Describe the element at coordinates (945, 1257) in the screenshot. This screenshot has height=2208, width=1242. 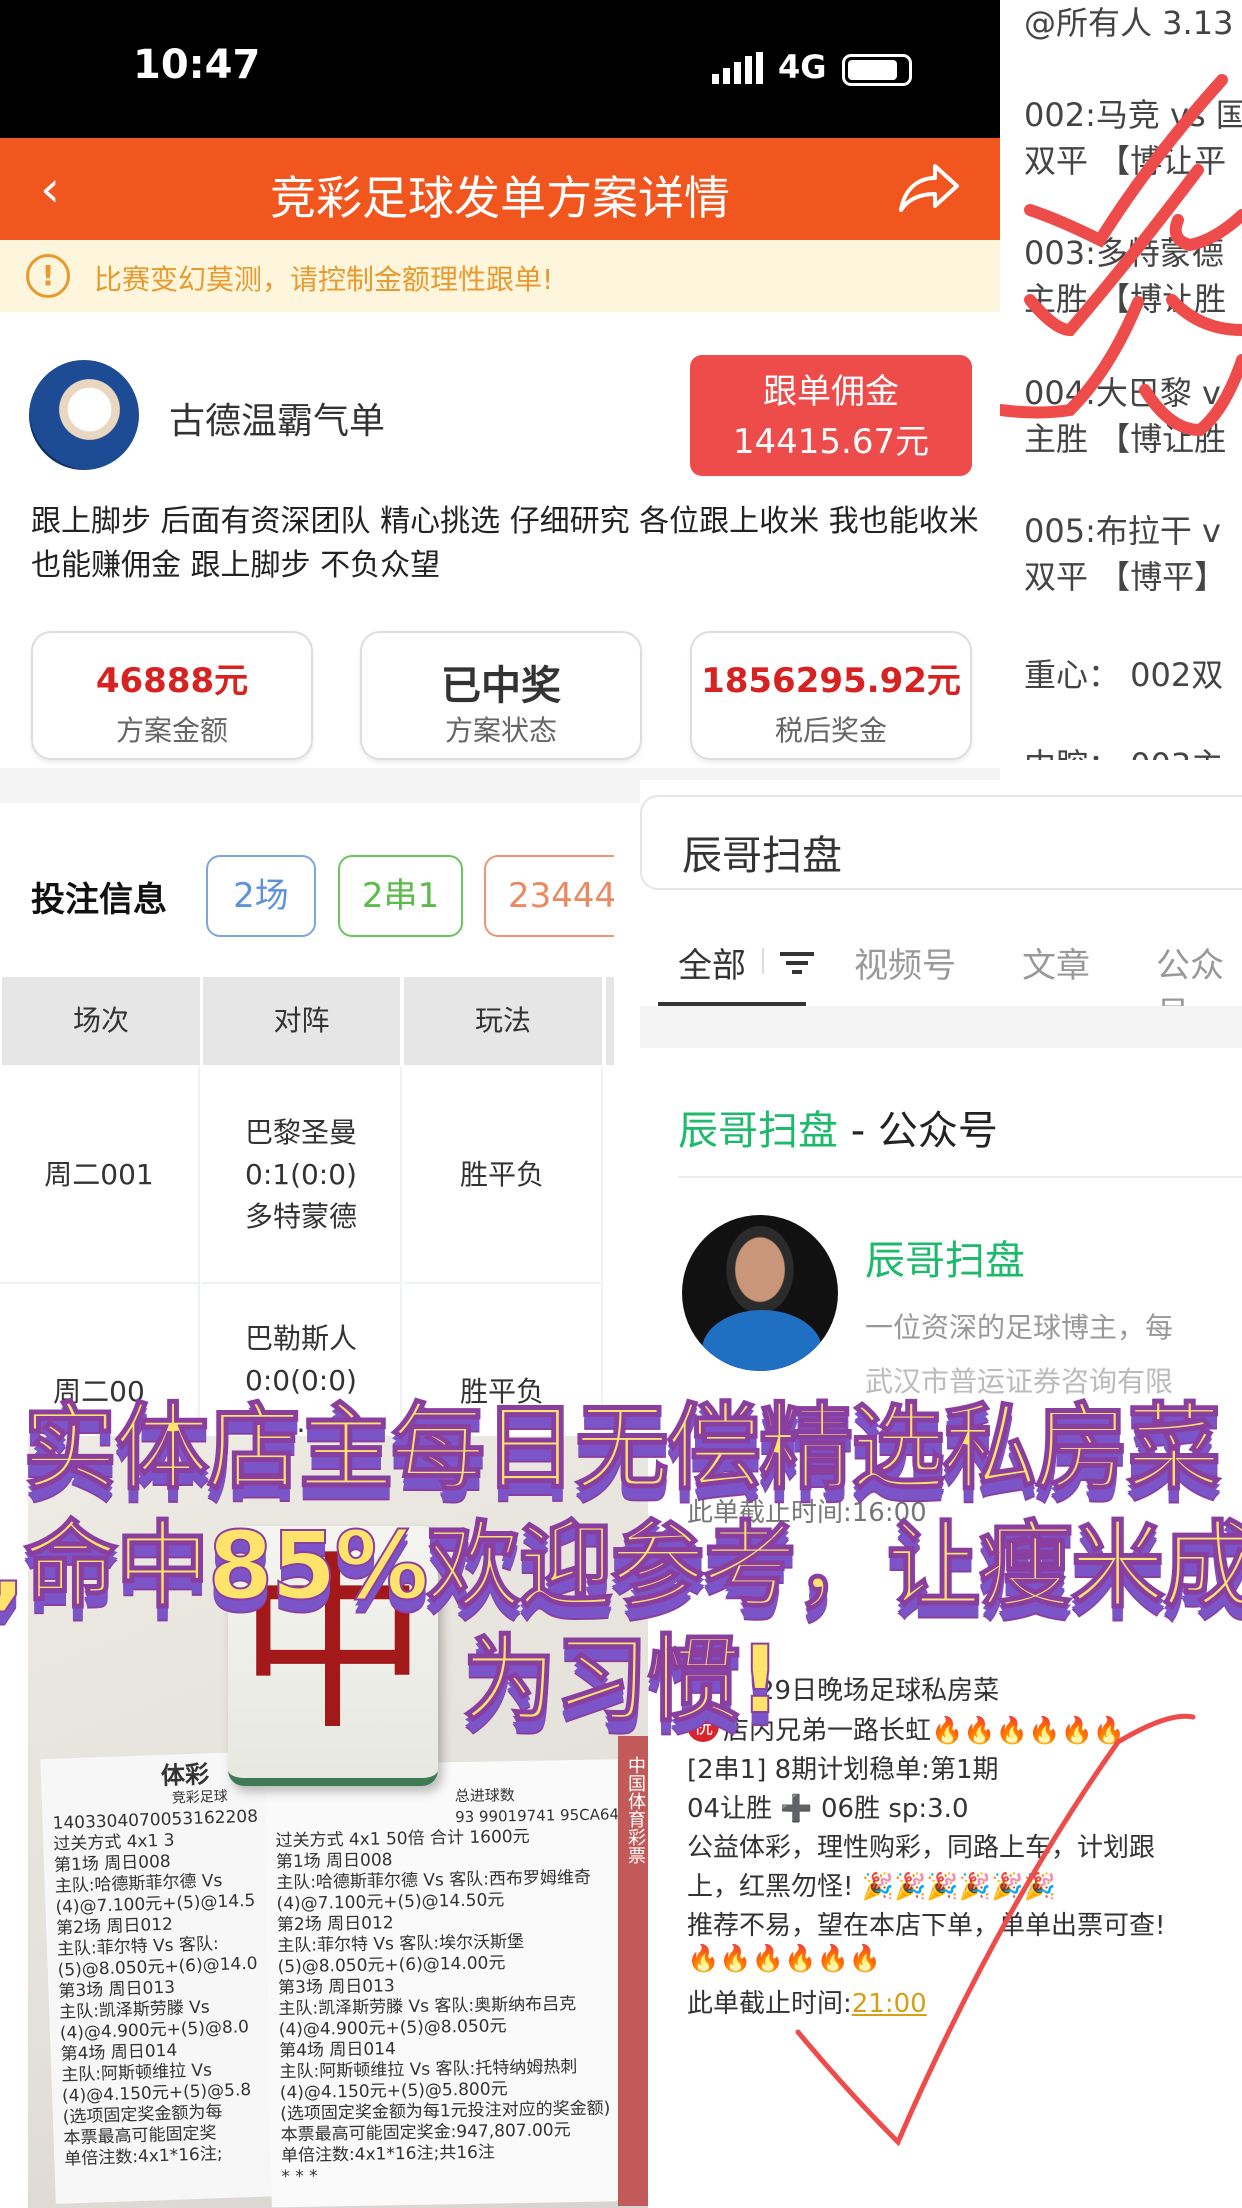
I see `account-name: 辰哥扫盘` at that location.